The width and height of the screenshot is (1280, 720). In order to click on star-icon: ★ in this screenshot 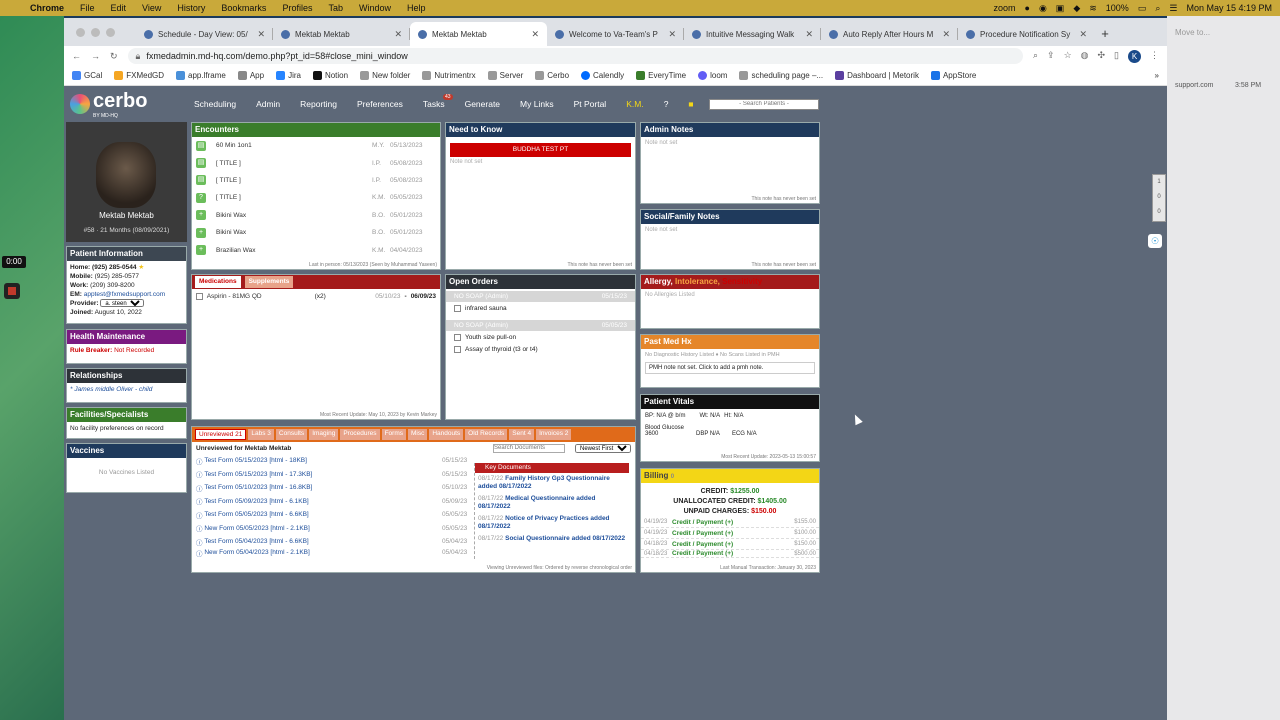, I will do `click(141, 267)`.